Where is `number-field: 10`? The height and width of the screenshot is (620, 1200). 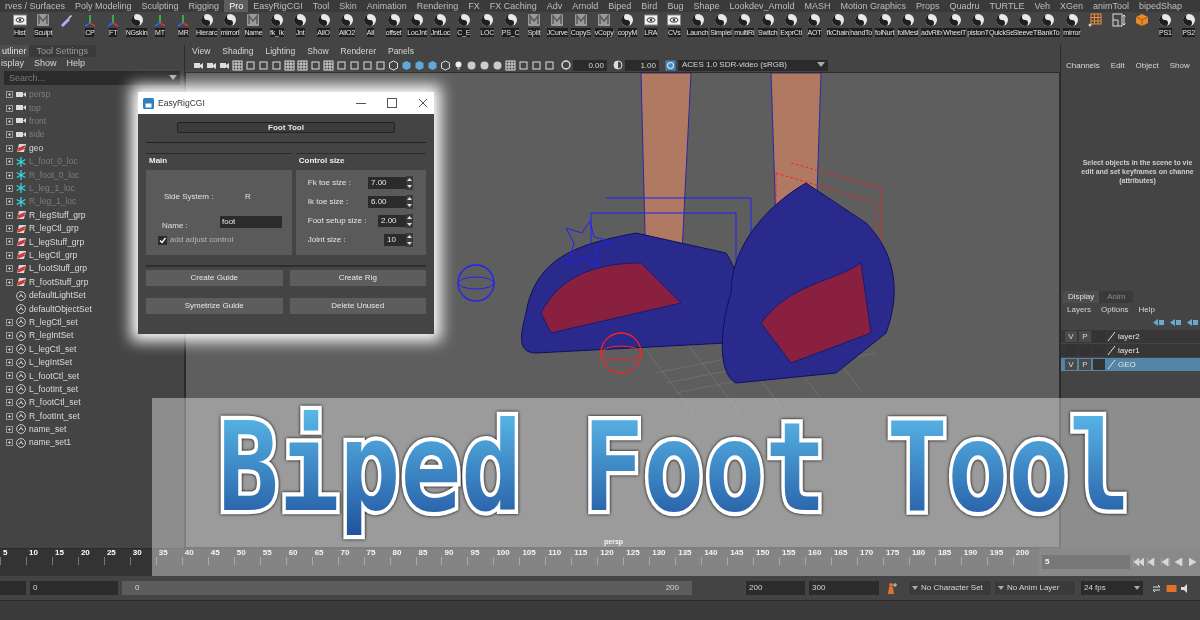
number-field: 10 is located at coordinates (395, 240).